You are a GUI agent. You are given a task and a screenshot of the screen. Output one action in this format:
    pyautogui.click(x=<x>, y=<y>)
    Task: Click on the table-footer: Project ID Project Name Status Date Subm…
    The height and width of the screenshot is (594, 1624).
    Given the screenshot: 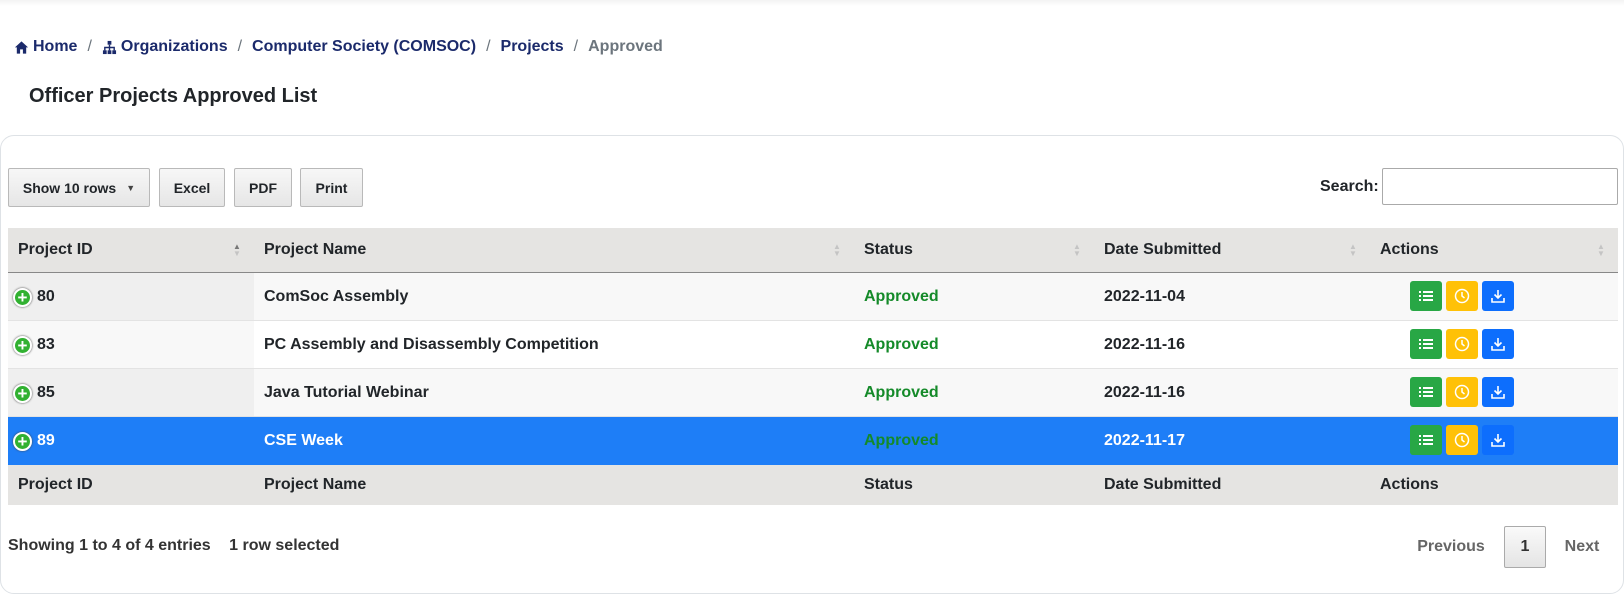 What is the action you would take?
    pyautogui.click(x=813, y=485)
    